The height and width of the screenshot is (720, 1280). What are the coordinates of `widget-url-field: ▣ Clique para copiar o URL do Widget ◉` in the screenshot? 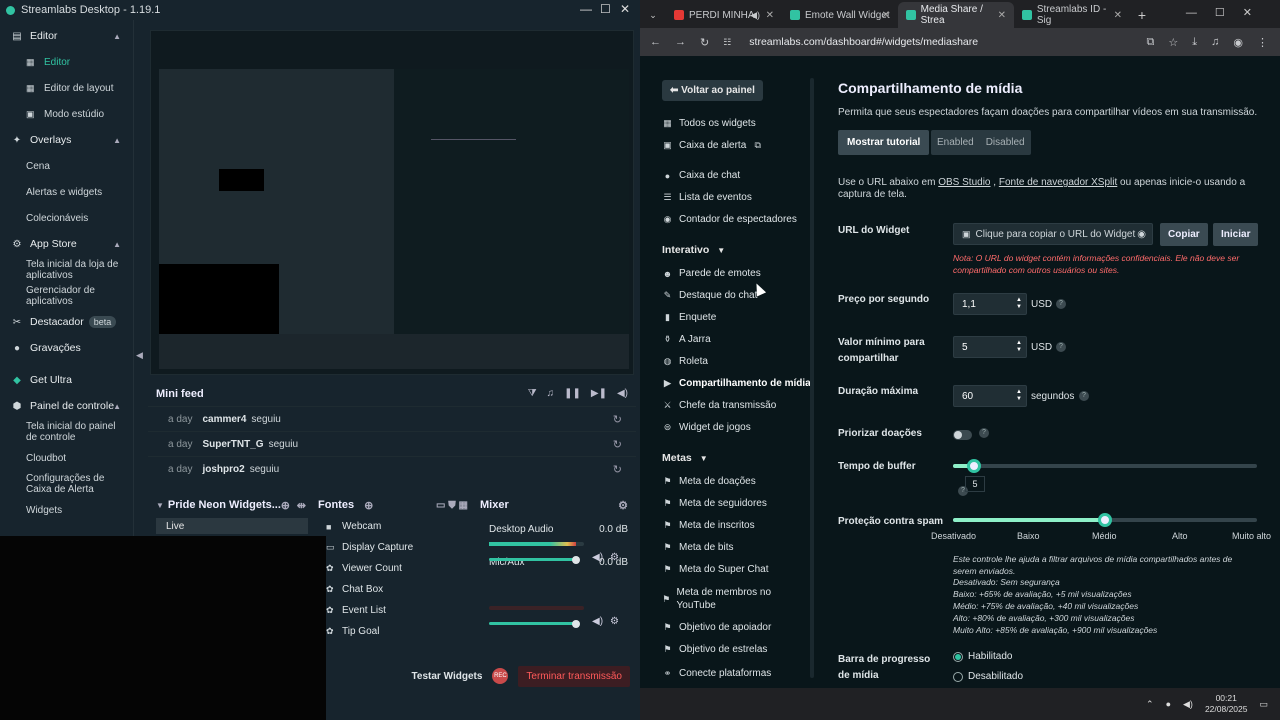 It's located at (1053, 234).